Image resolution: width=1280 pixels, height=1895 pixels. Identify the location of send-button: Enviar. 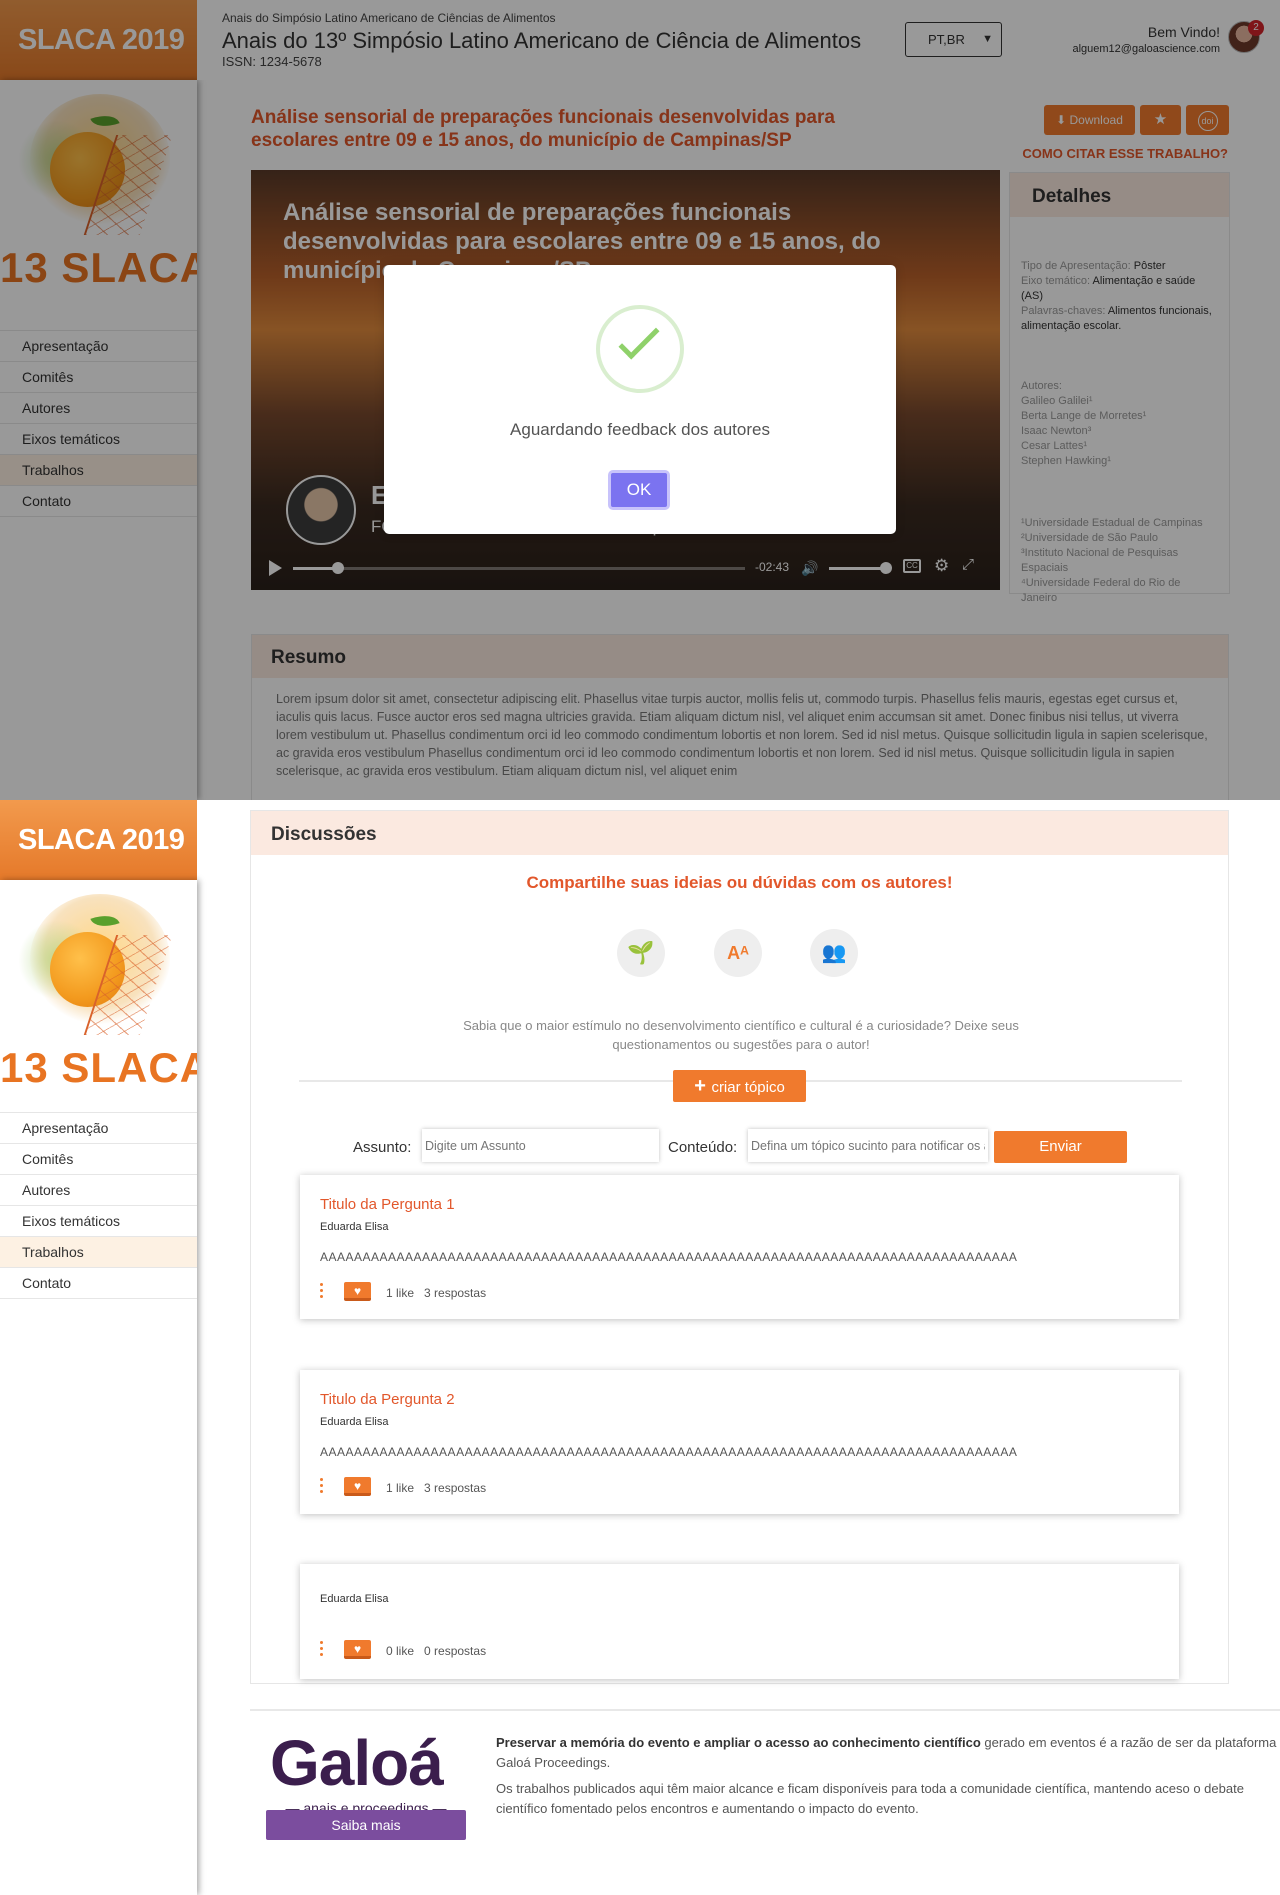
(1060, 1147).